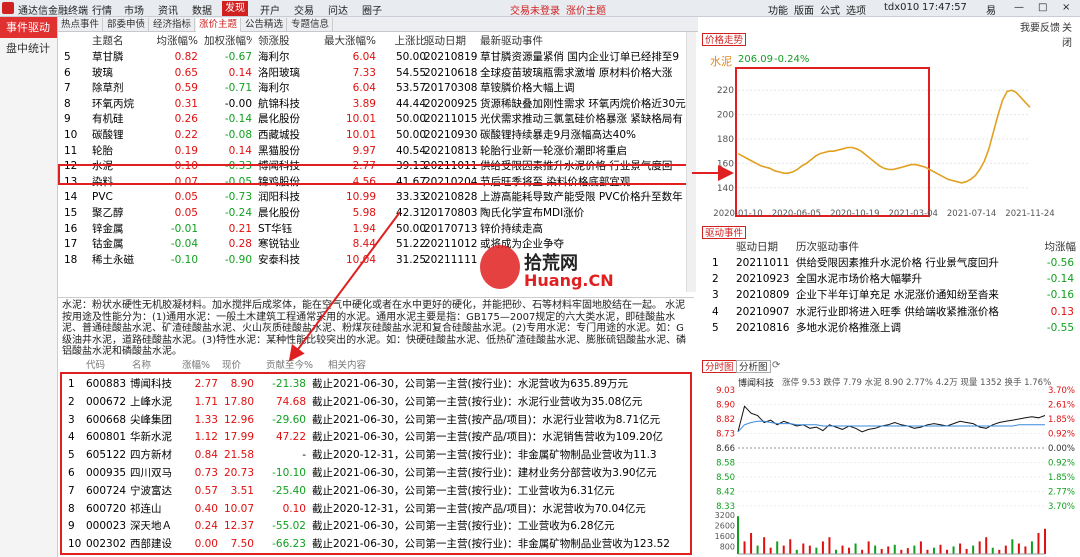 Image resolution: width=1080 pixels, height=557 pixels. Describe the element at coordinates (1042, 7) in the screenshot. I see `window-maximize-button: □` at that location.